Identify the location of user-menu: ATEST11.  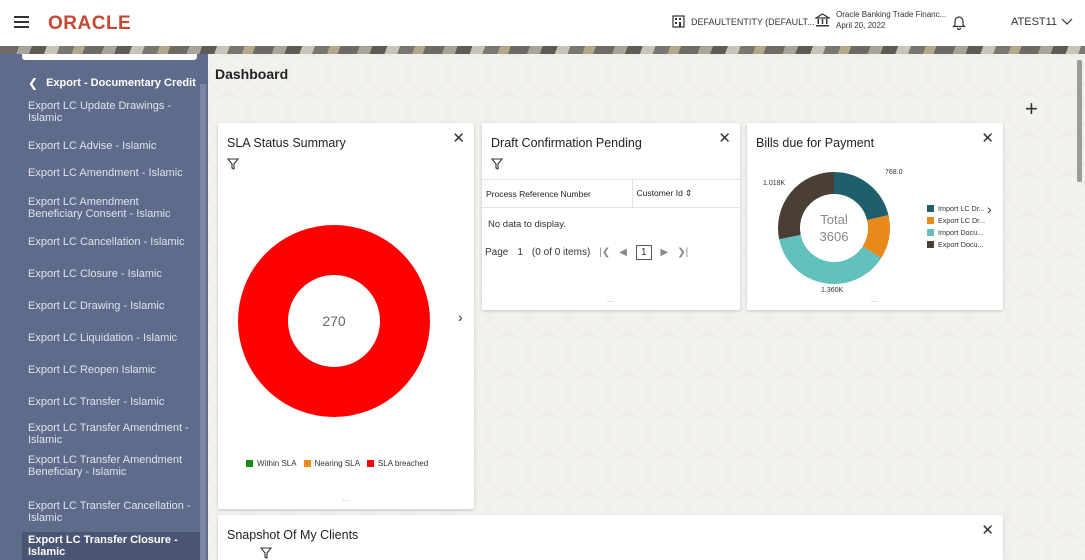
(1042, 22).